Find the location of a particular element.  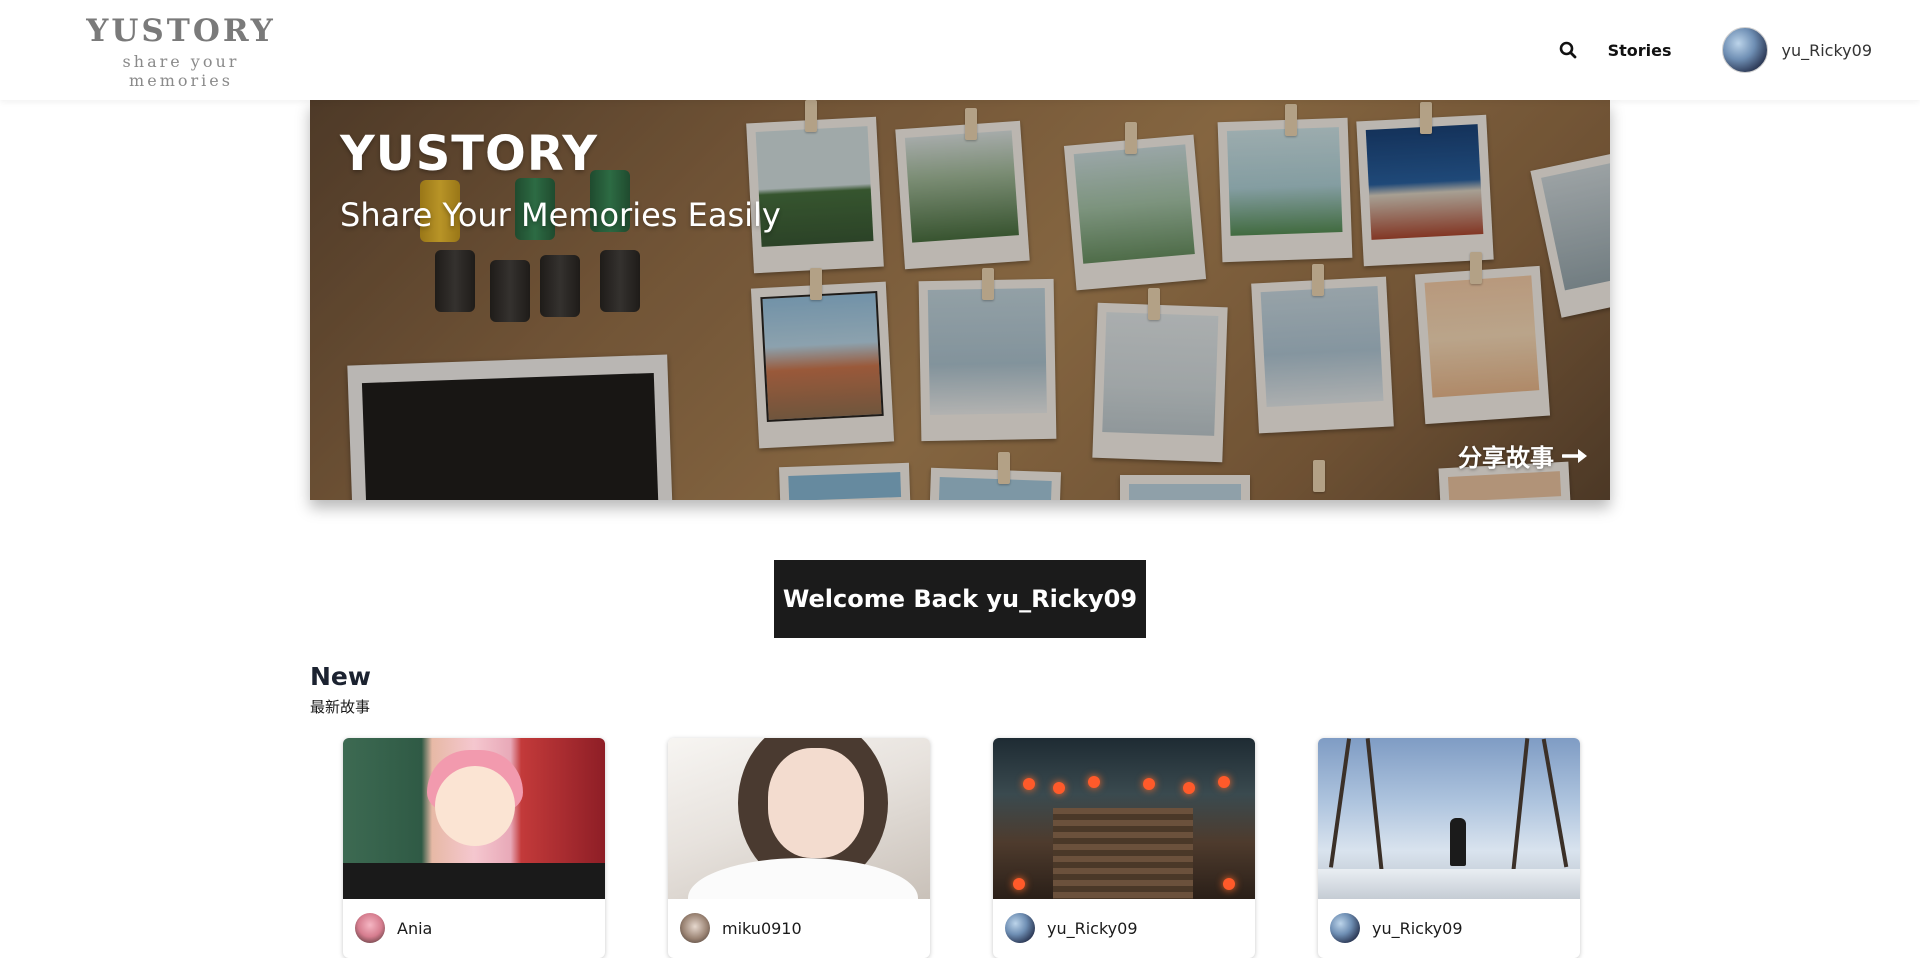

nav-stories-link: Stories is located at coordinates (1640, 50).